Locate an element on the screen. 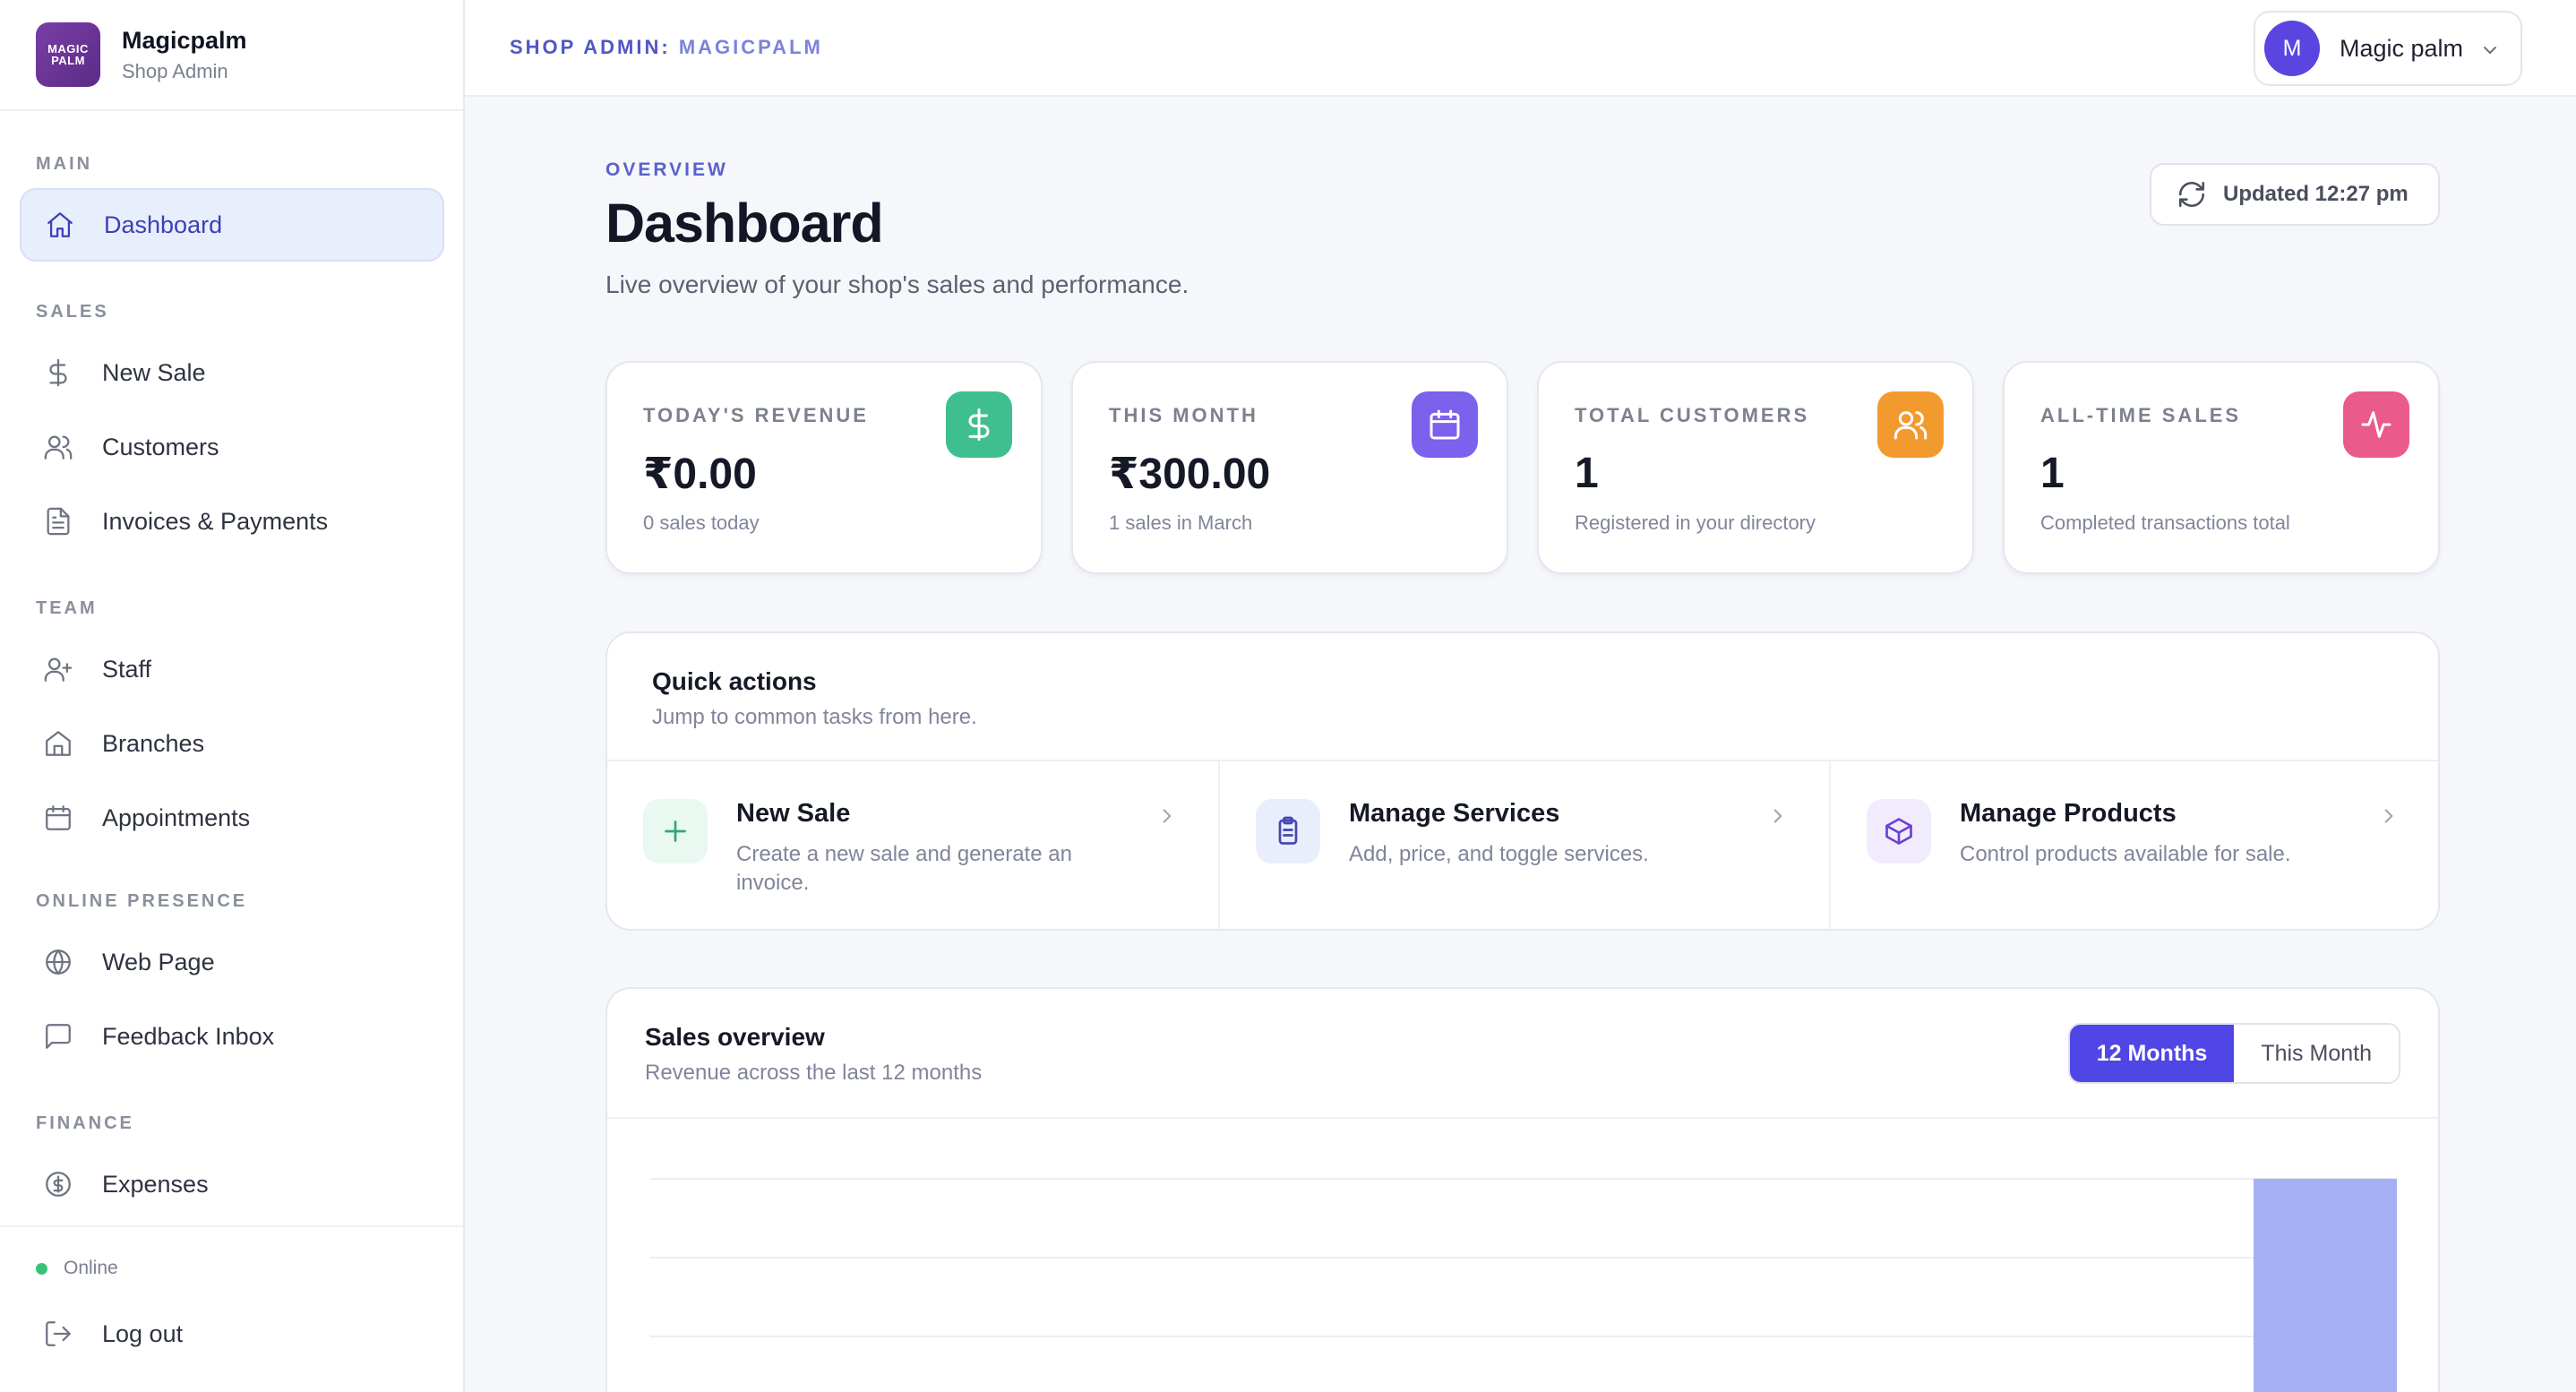 The height and width of the screenshot is (1392, 2576). sidebar-item-label: Dashboard is located at coordinates (163, 224).